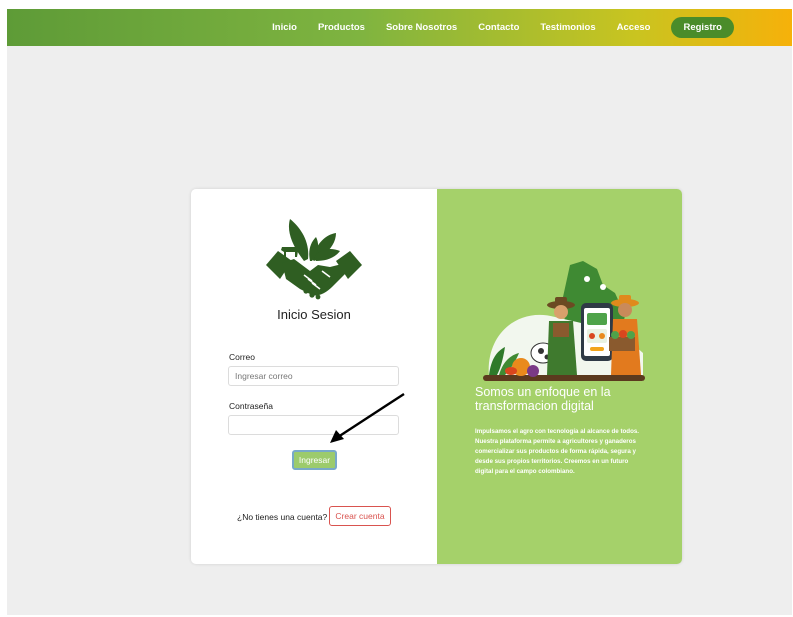 Image resolution: width=793 pixels, height=617 pixels. I want to click on email-label: Correo, so click(242, 357).